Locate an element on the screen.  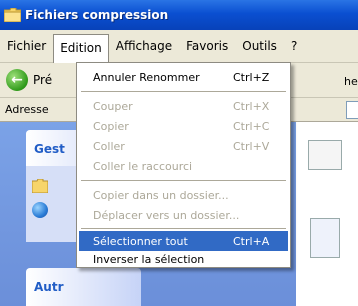
back-label: Pré is located at coordinates (43, 80).